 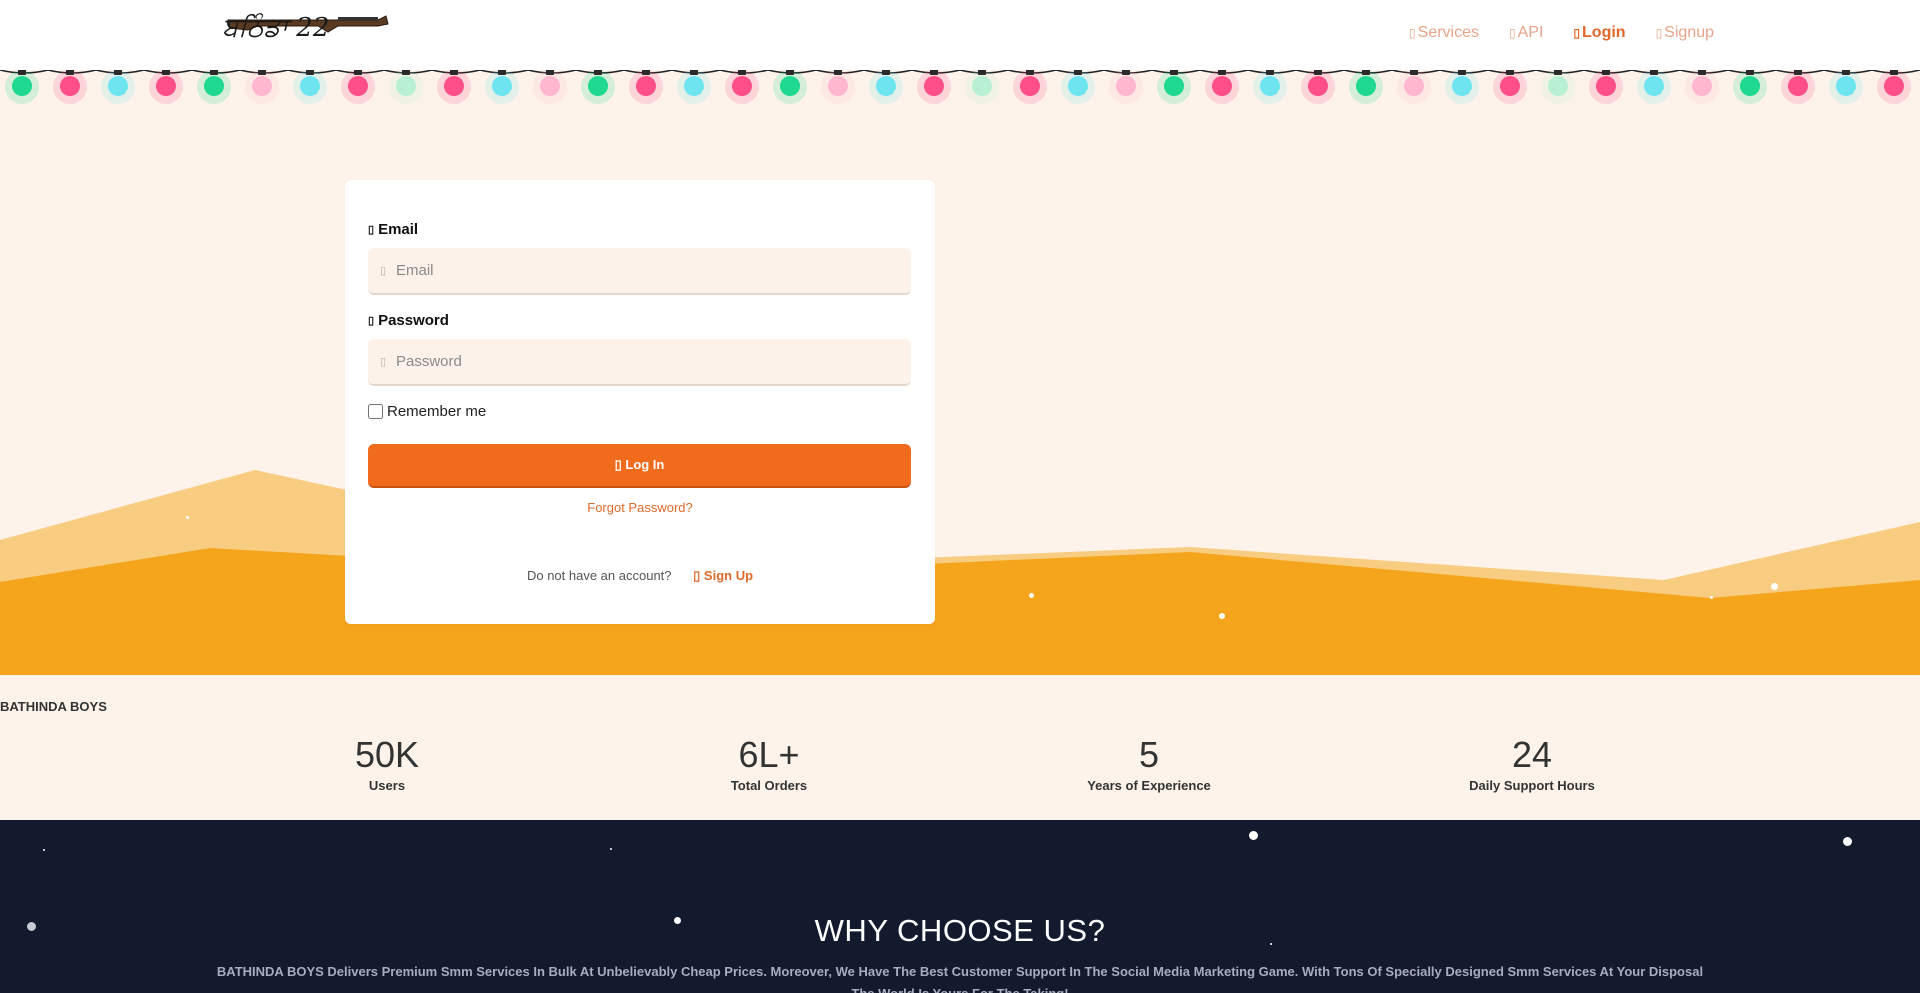 I want to click on login-button: ▯ Log In, so click(x=639, y=466).